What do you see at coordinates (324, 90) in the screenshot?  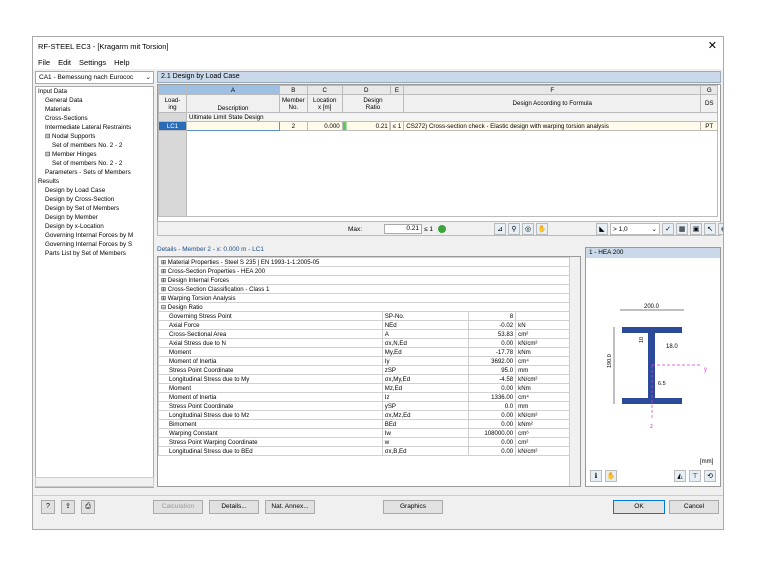 I see `col-letter-c: C` at bounding box center [324, 90].